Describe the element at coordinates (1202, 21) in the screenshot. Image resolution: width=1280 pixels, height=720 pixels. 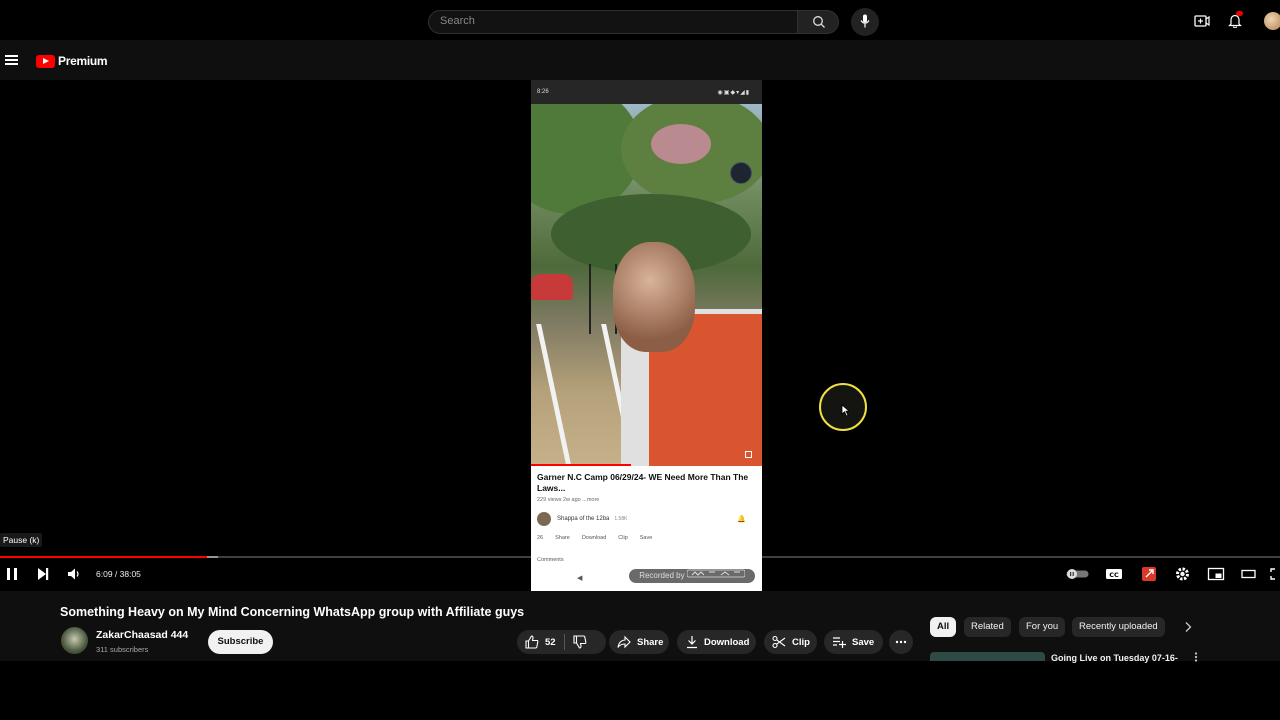
I see `create-video-icon` at that location.